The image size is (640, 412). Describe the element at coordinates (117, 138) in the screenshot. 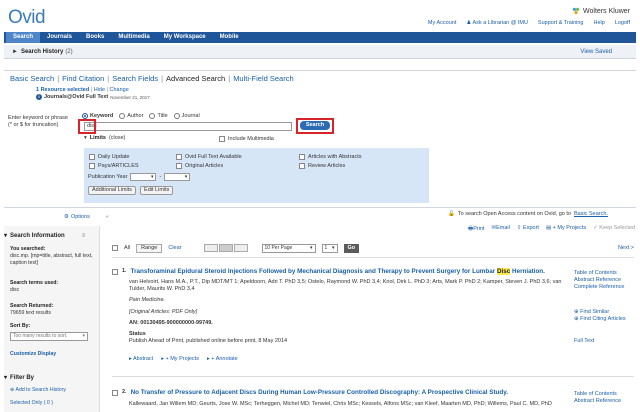

I see `limits-close: (close)` at that location.